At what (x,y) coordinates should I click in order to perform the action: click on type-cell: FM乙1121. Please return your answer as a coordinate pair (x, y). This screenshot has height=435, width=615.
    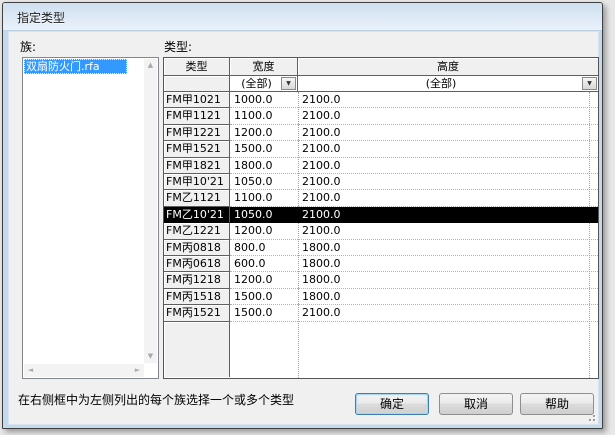
    Looking at the image, I should click on (197, 198).